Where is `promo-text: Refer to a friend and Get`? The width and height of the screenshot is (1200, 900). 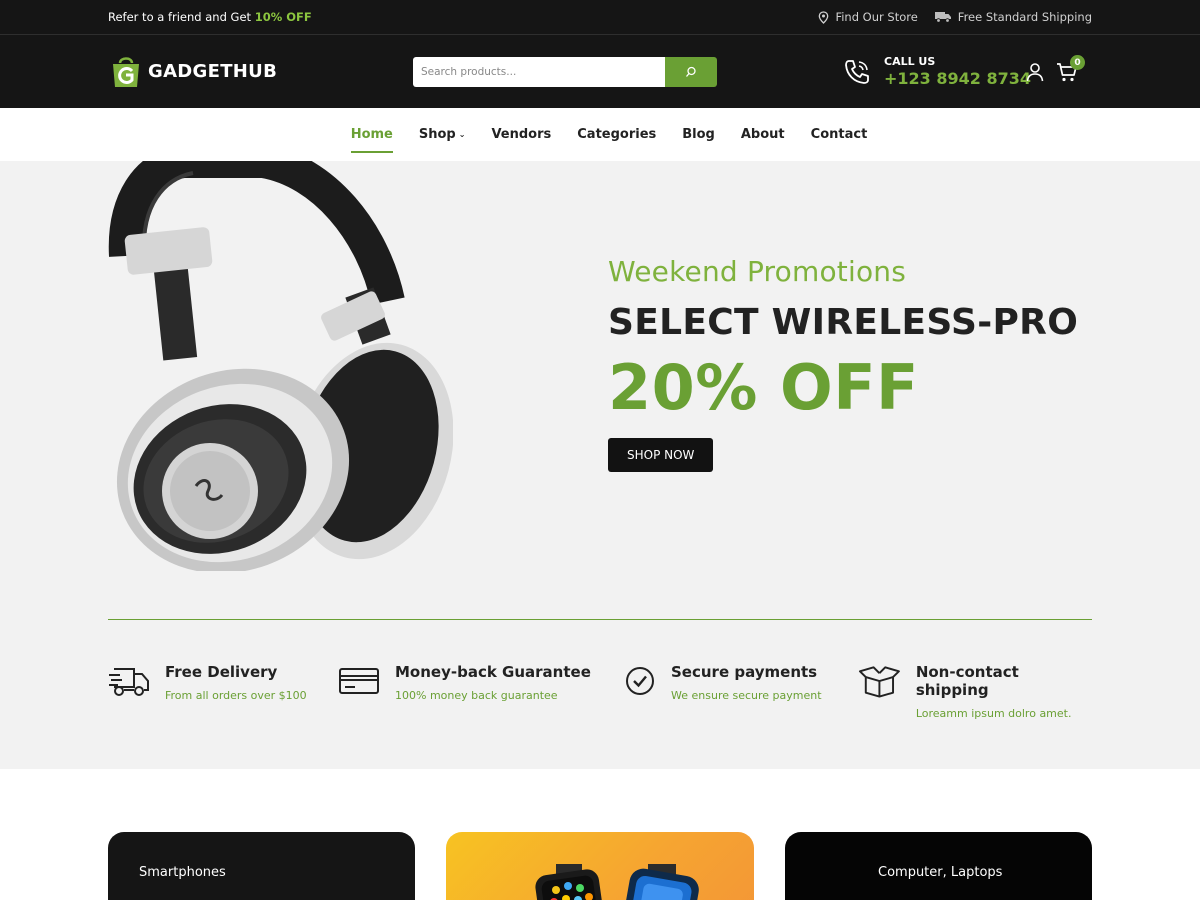
promo-text: Refer to a friend and Get is located at coordinates (181, 17).